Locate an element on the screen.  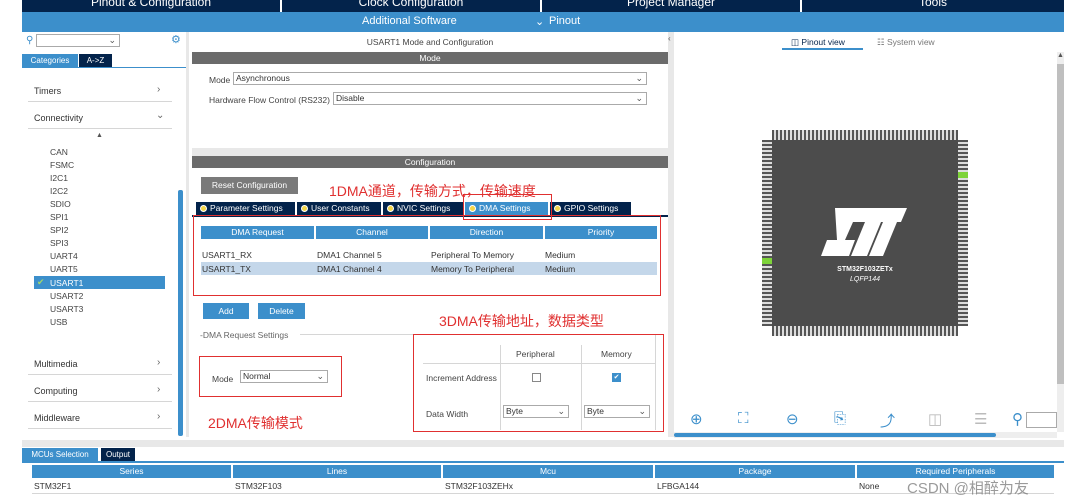
annotation-3: 3DMA传输地址，数据类型 is located at coordinates (521, 321).